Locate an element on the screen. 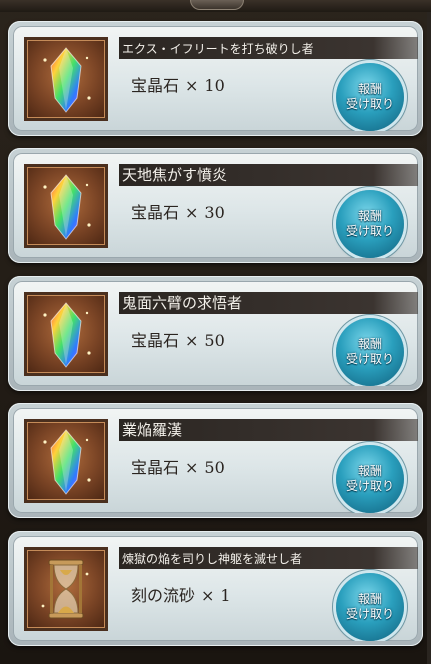  reward-item: 宝晶石 × 30 is located at coordinates (178, 211).